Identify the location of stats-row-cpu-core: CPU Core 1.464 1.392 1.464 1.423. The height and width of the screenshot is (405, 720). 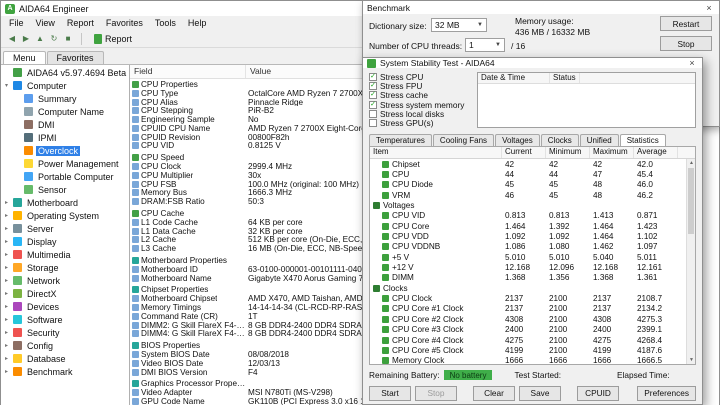
(532, 226).